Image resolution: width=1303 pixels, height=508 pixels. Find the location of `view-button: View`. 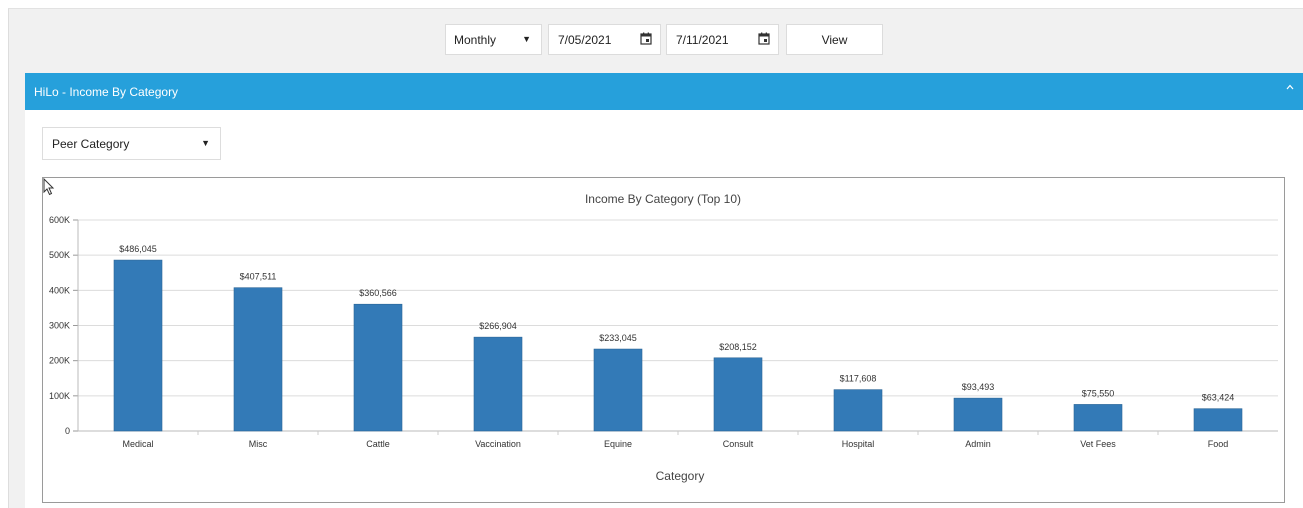

view-button: View is located at coordinates (834, 39).